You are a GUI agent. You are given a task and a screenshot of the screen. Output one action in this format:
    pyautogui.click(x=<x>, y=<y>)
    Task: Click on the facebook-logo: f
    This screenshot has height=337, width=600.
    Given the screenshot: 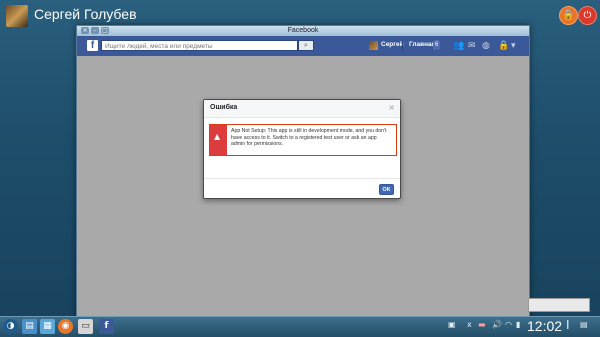 What is the action you would take?
    pyautogui.click(x=92, y=45)
    